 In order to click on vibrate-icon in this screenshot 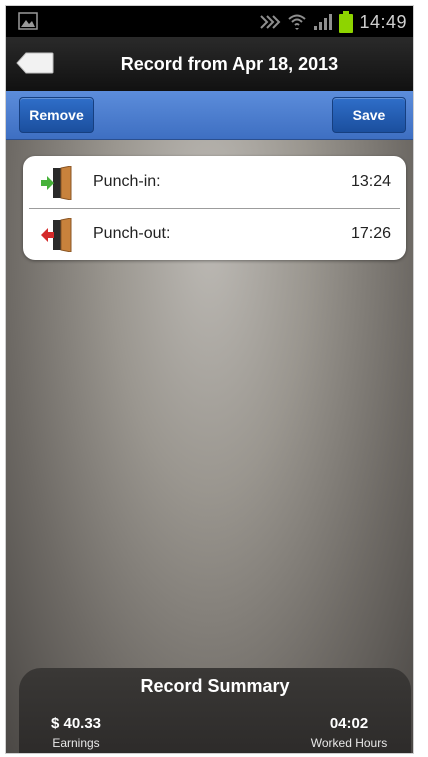, I will do `click(270, 22)`.